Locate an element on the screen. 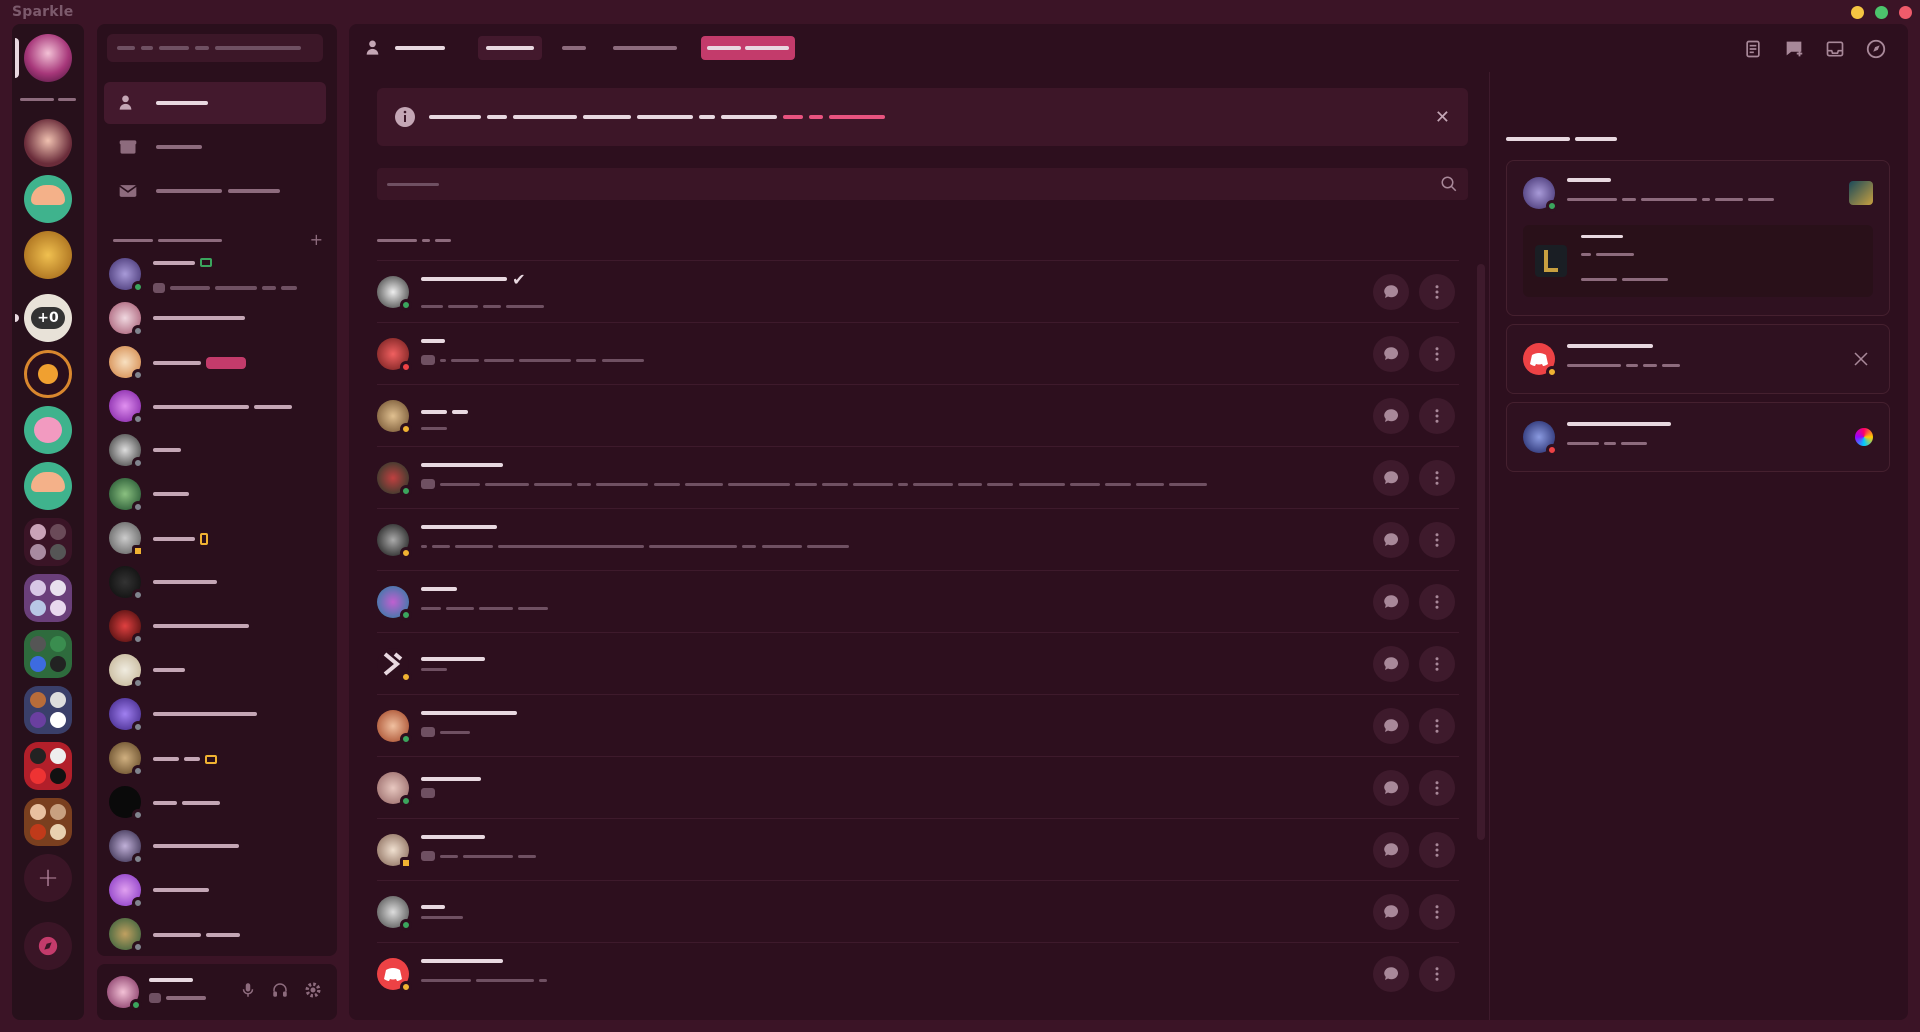 The height and width of the screenshot is (1032, 1920). tab-online is located at coordinates (510, 48).